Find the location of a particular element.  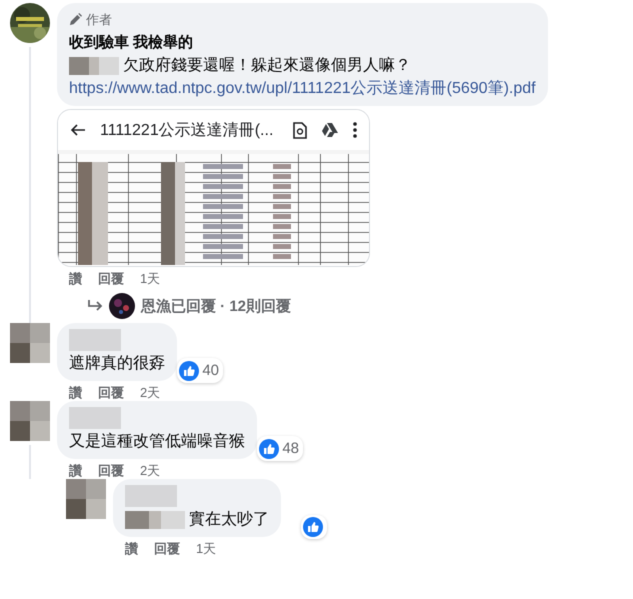

file-search-icon is located at coordinates (300, 130).